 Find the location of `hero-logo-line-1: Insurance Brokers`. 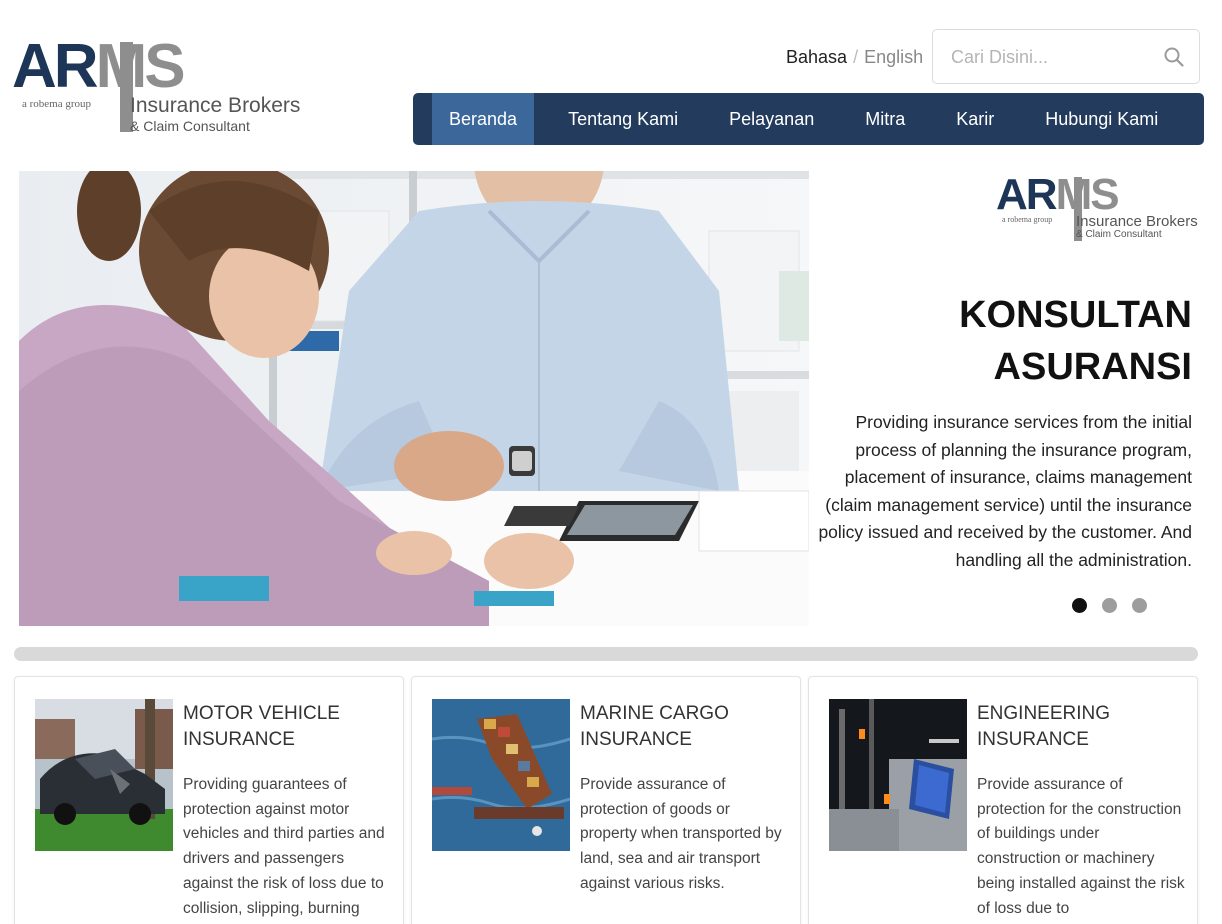

hero-logo-line-1: Insurance Brokers is located at coordinates (1137, 221).